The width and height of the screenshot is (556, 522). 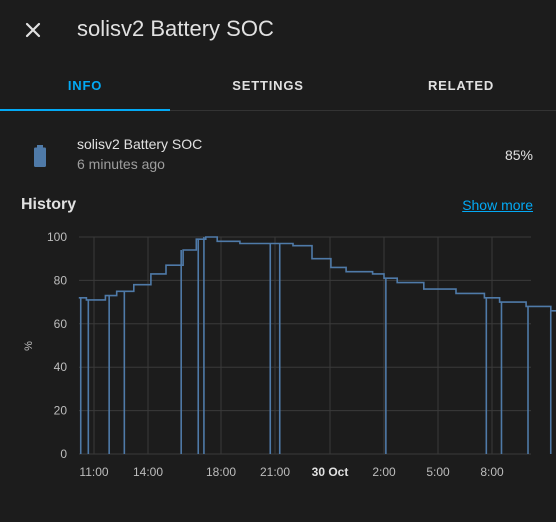 I want to click on entity-name: solisv2 Battery SOC, so click(x=140, y=144).